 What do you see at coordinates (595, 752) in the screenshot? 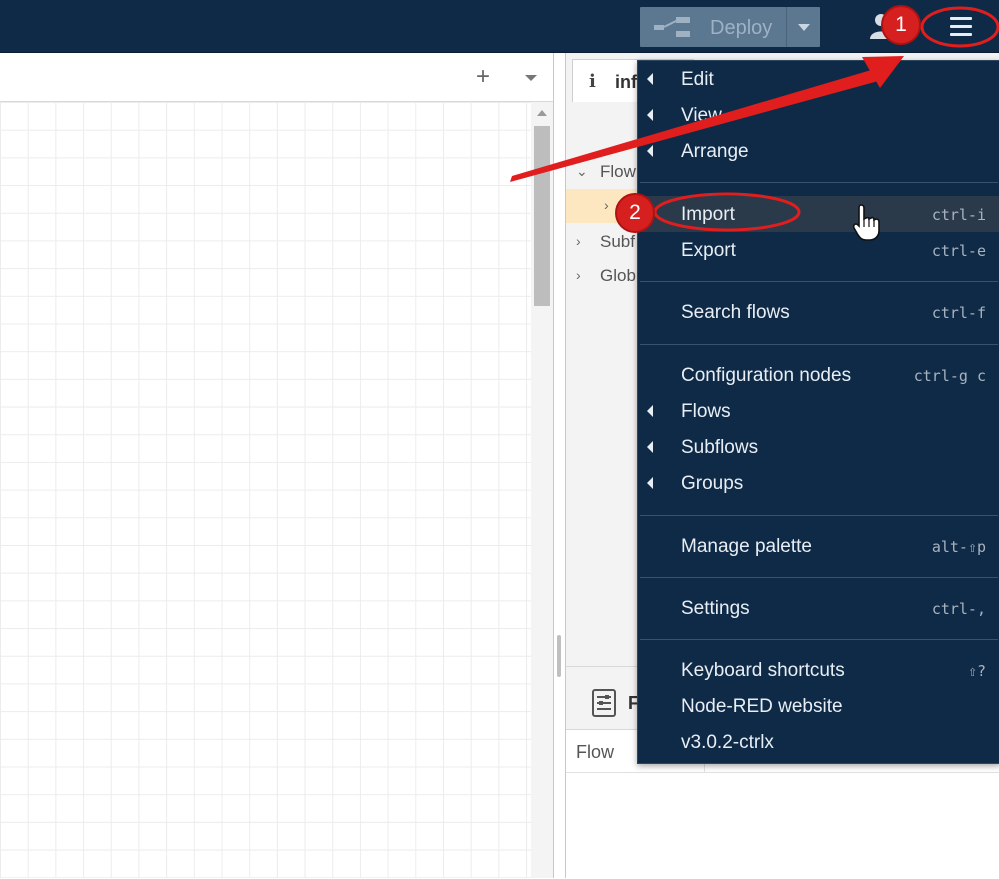
I see `property-key: Flow` at bounding box center [595, 752].